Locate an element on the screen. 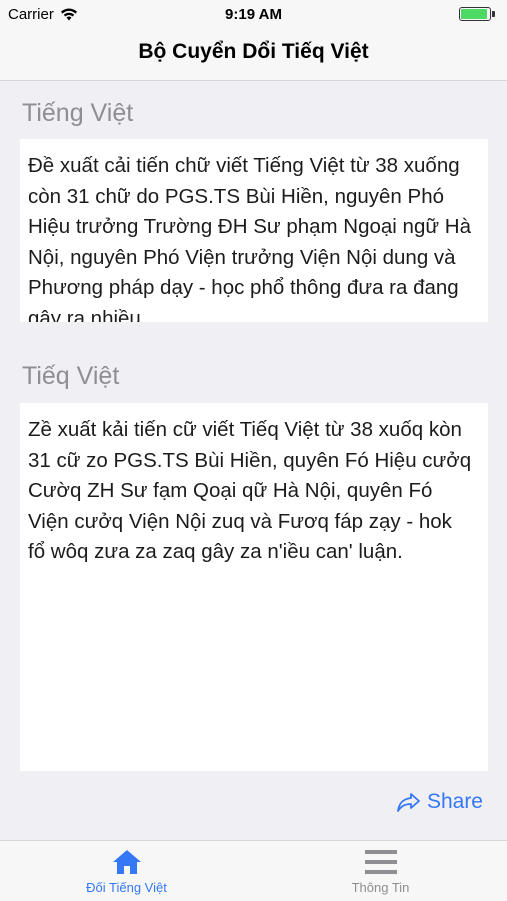 Image resolution: width=507 pixels, height=901 pixels. share-button: Share is located at coordinates (439, 802).